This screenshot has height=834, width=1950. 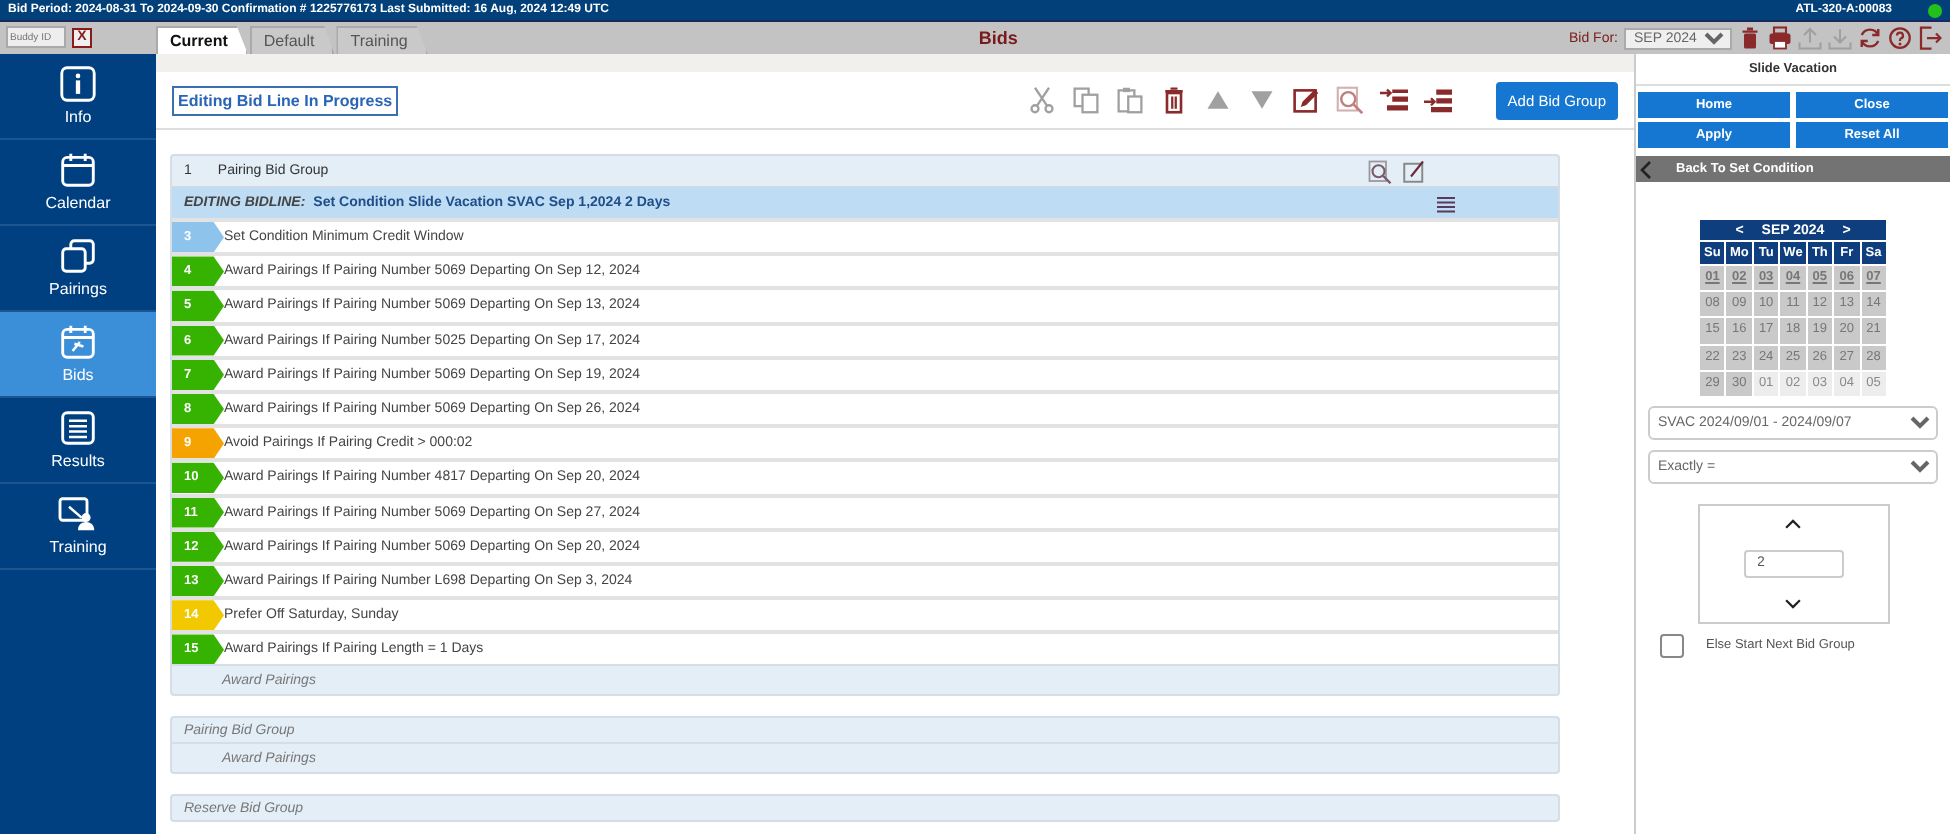 I want to click on move-down-icon, so click(x=1261, y=100).